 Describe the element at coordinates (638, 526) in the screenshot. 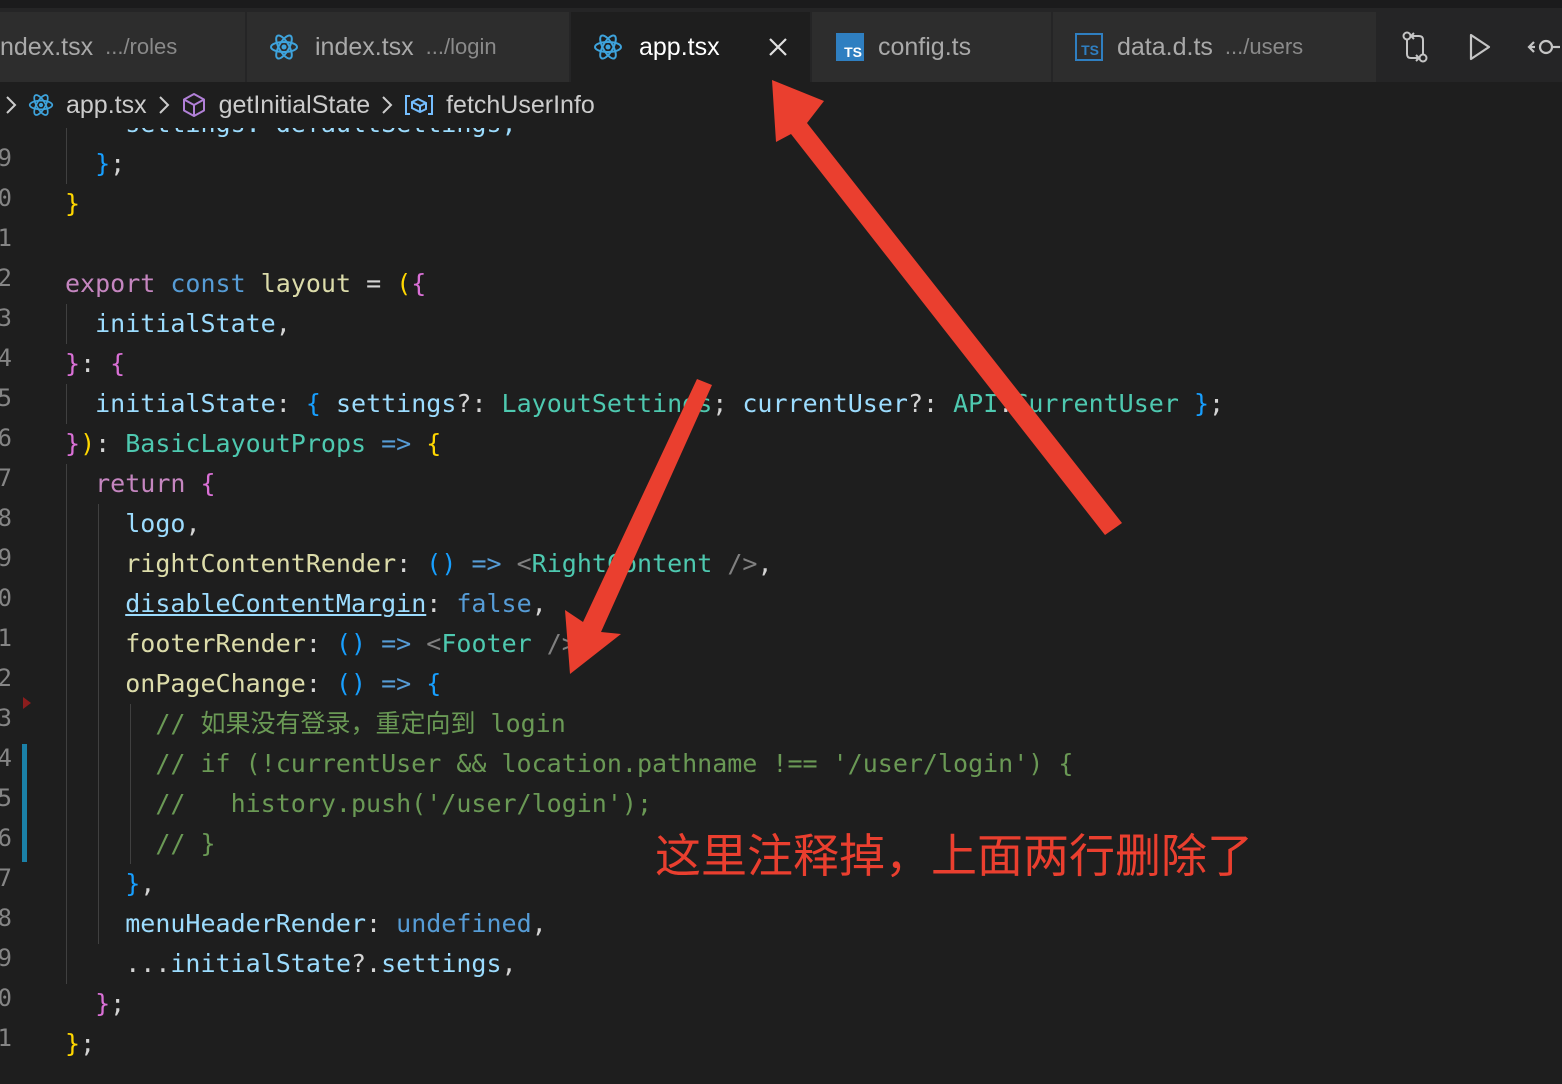

I see `arrow-to-code` at that location.